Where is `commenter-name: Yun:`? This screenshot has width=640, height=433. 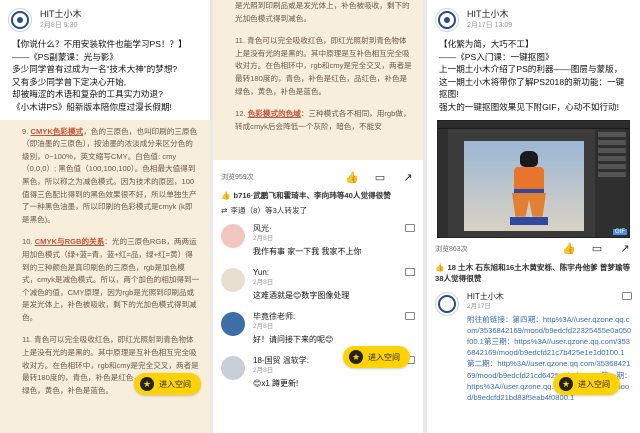
commenter-name: Yun: is located at coordinates (334, 273).